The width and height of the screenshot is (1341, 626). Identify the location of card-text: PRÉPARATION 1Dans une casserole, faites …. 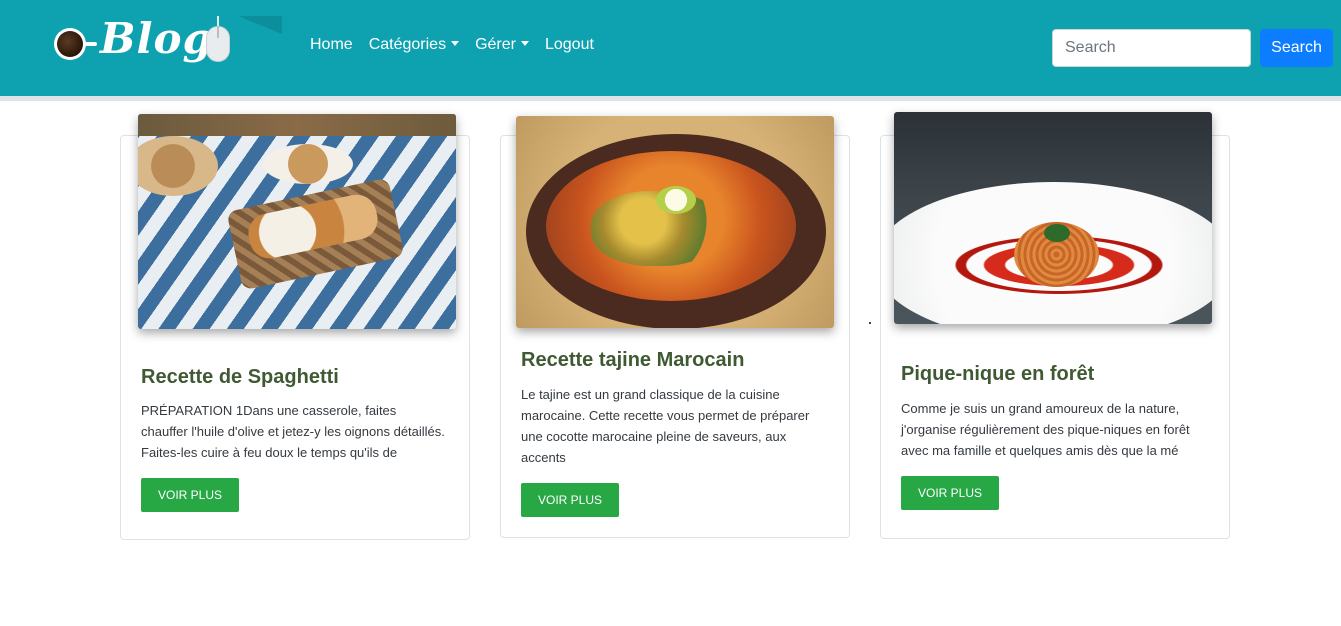
(293, 431).